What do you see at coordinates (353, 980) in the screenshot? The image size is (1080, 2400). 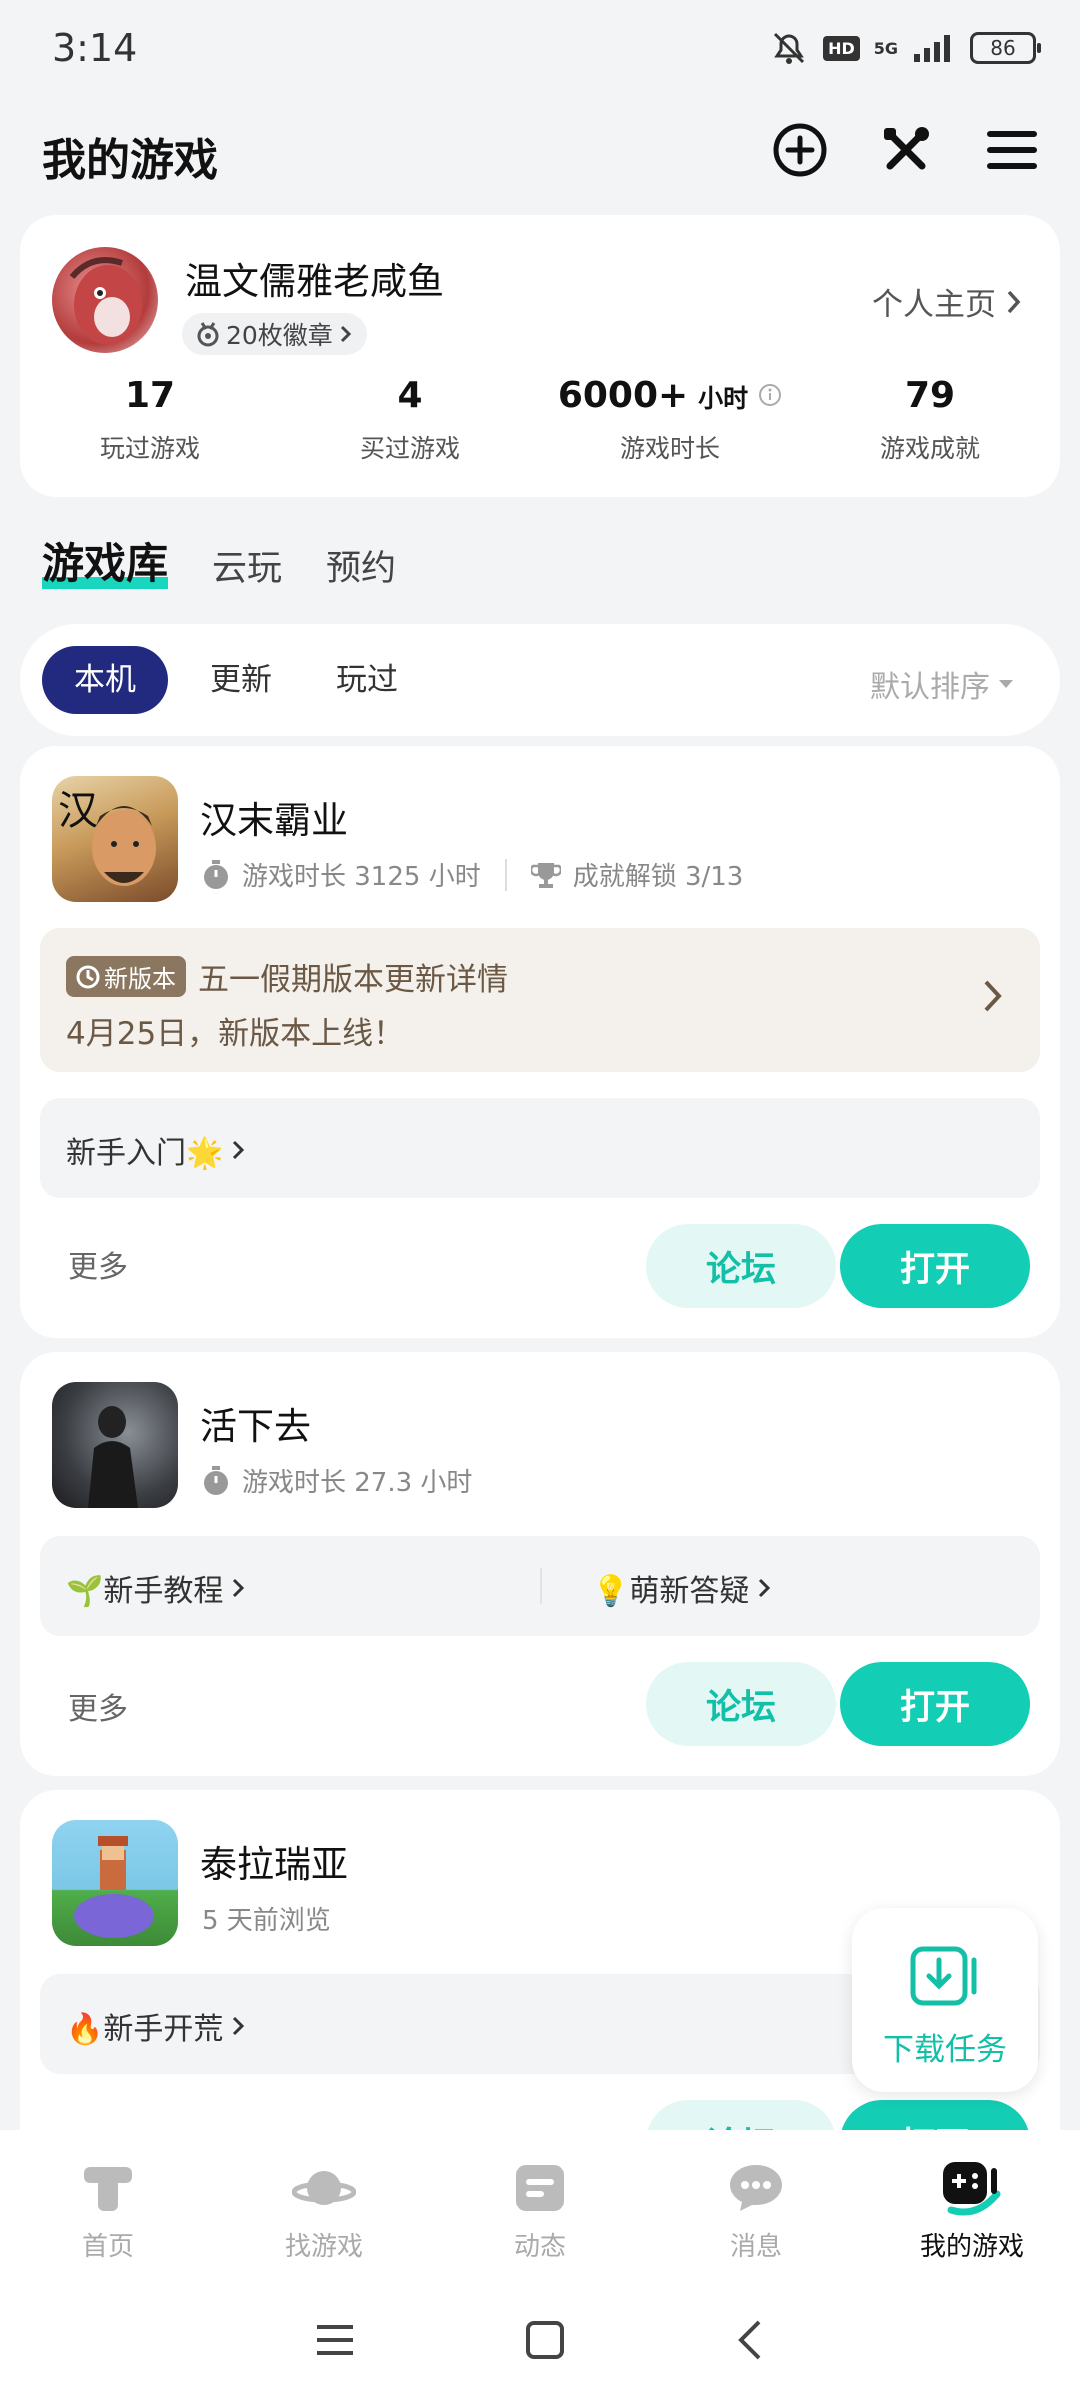 I see `update-title: 五一假期版本更新详情` at bounding box center [353, 980].